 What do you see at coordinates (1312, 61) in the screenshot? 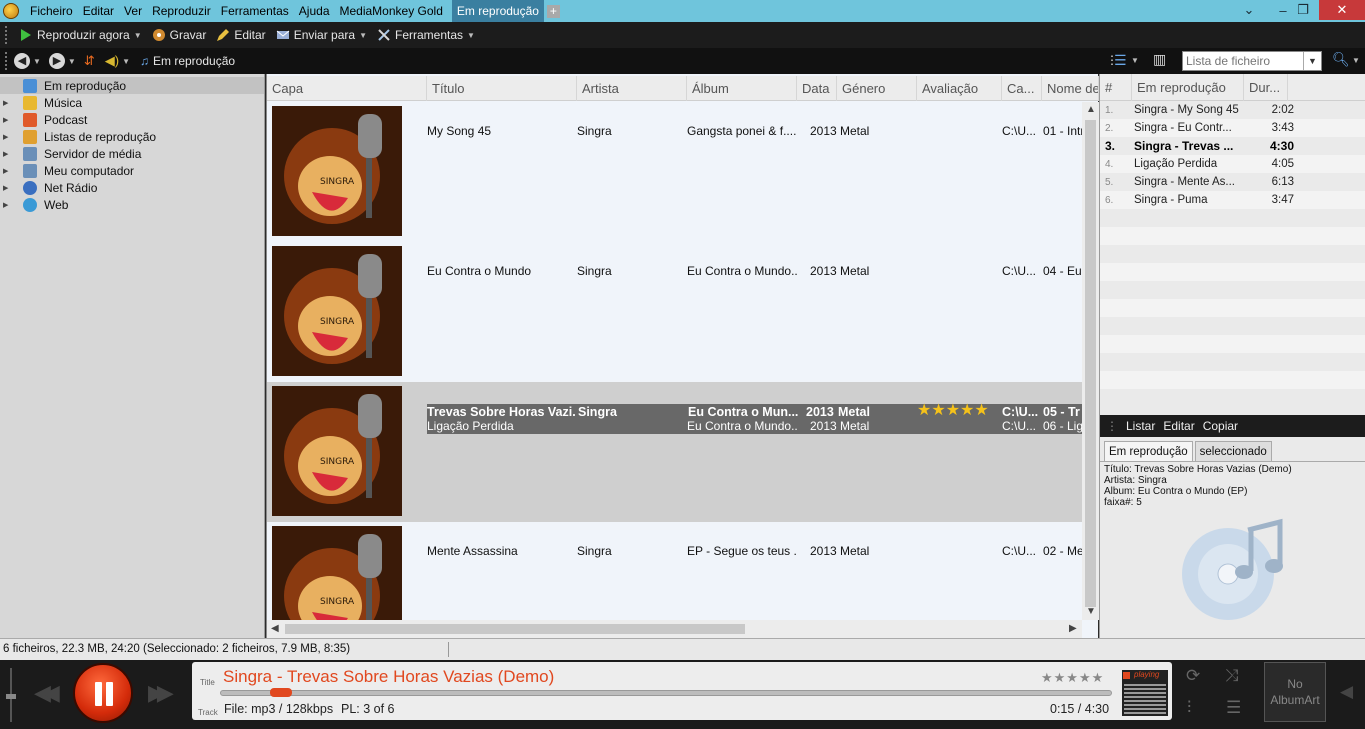
I see `search-dropdown-icon: ▼` at bounding box center [1312, 61].